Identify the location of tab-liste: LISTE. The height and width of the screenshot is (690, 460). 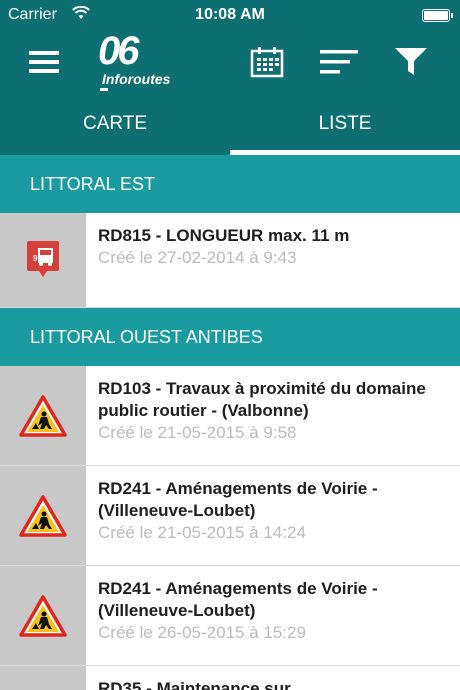
(345, 124).